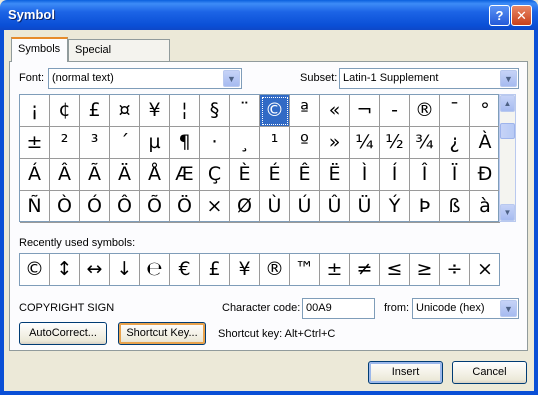 This screenshot has width=538, height=395. I want to click on symbol-cell: ¬, so click(365, 111).